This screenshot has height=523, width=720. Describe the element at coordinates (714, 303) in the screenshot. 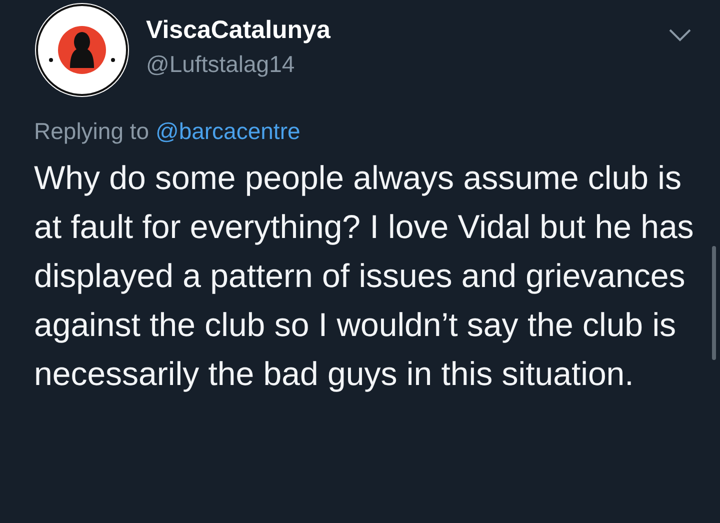

I see `scrollbar-thumb` at that location.